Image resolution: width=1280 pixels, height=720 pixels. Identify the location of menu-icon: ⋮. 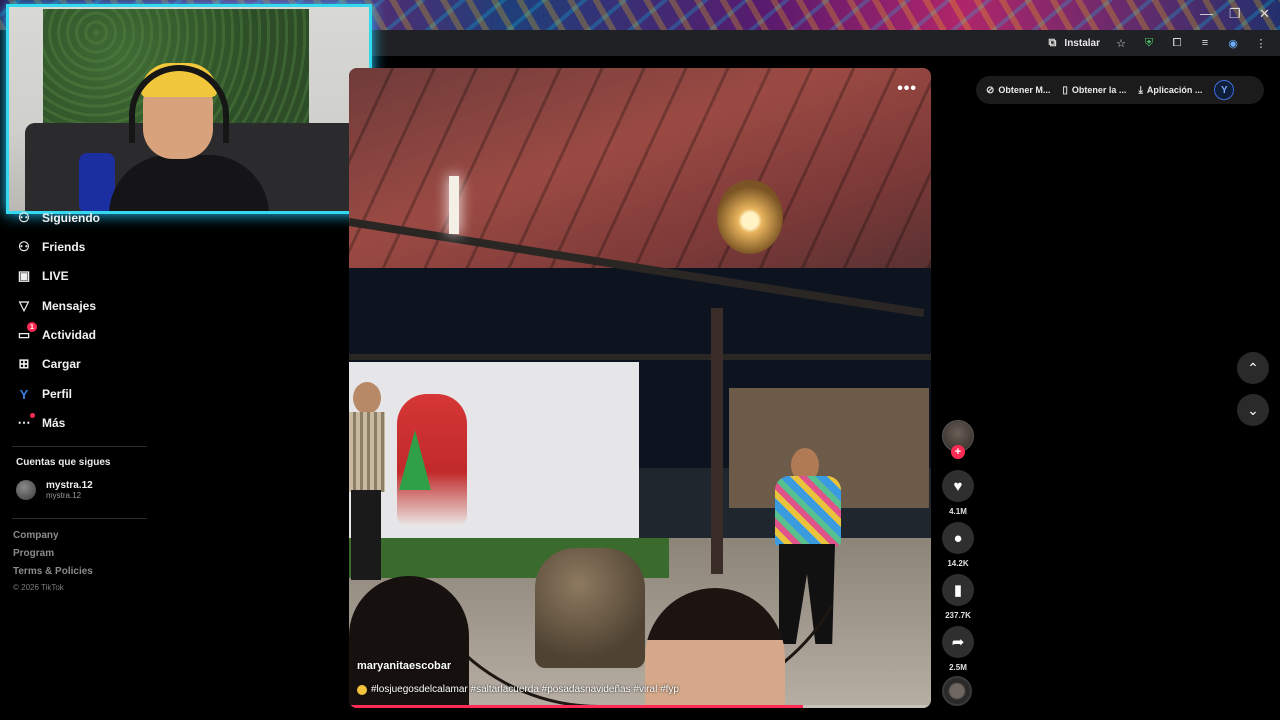
(1261, 43).